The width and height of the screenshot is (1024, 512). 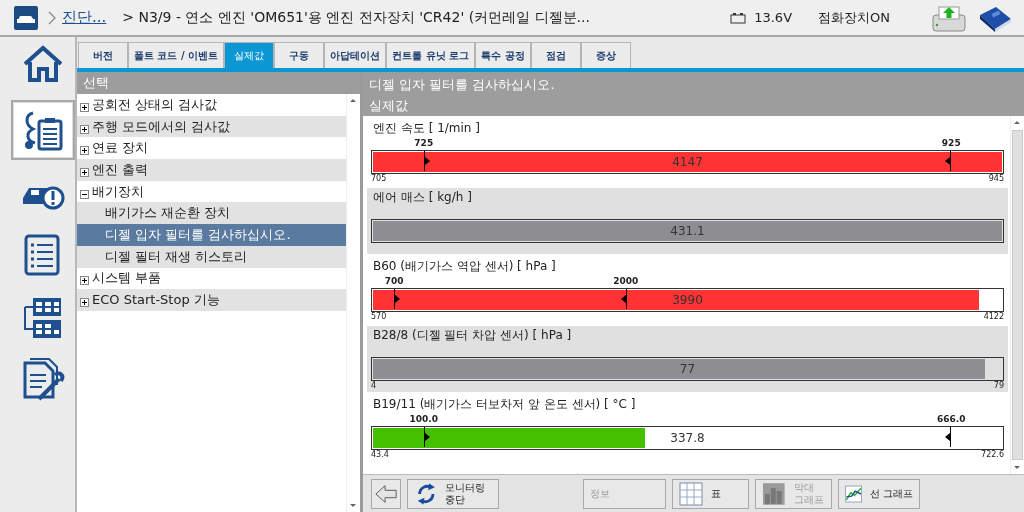 I want to click on scrollbar, so click(x=1017, y=295).